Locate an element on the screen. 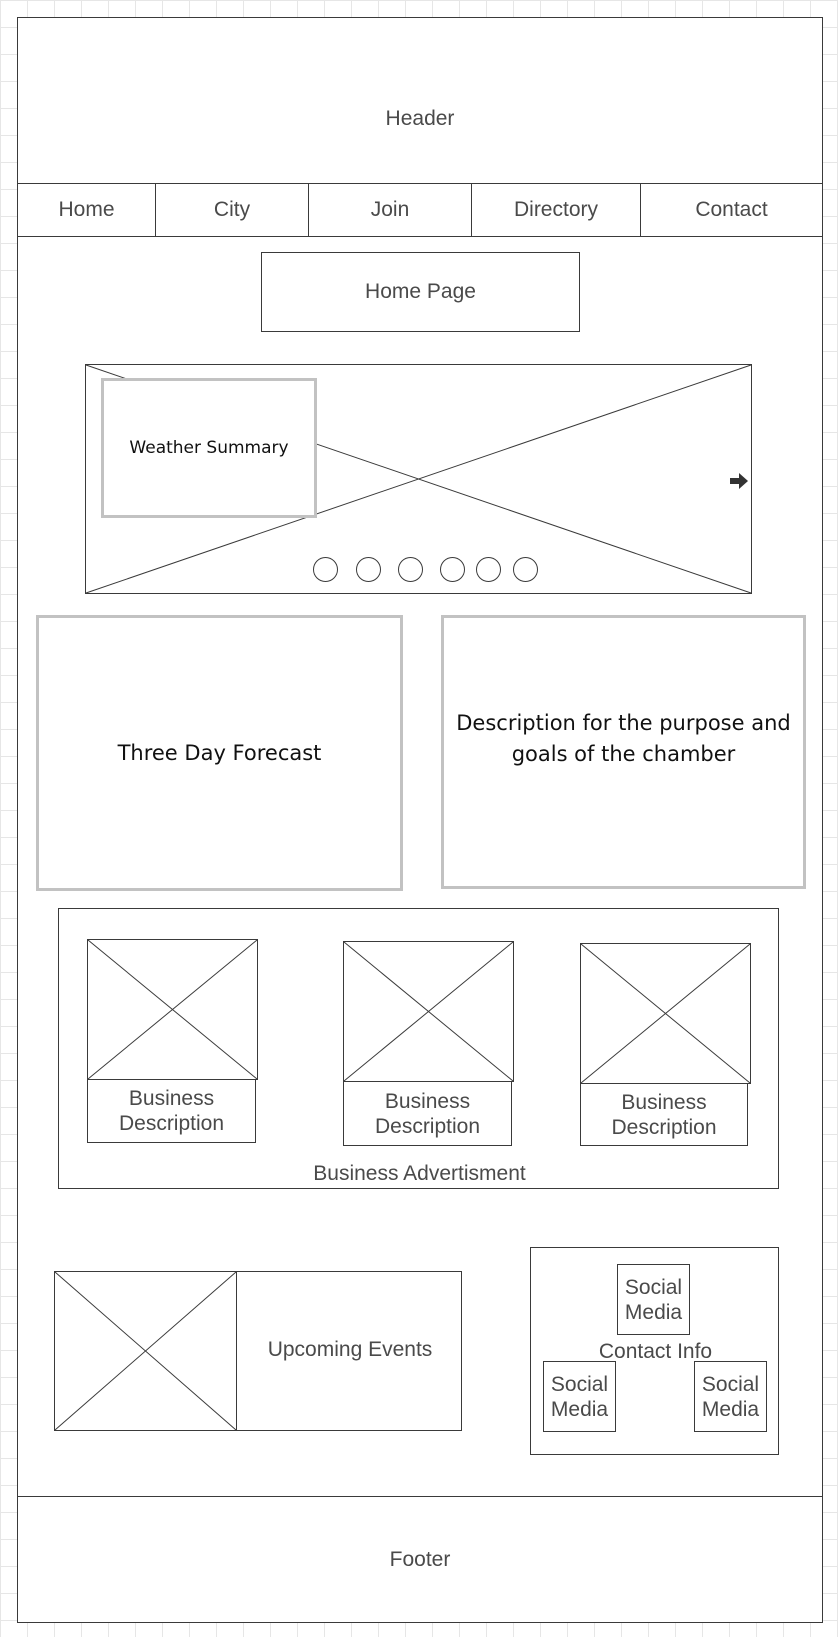  weather-summary: Weather Summary is located at coordinates (209, 448).